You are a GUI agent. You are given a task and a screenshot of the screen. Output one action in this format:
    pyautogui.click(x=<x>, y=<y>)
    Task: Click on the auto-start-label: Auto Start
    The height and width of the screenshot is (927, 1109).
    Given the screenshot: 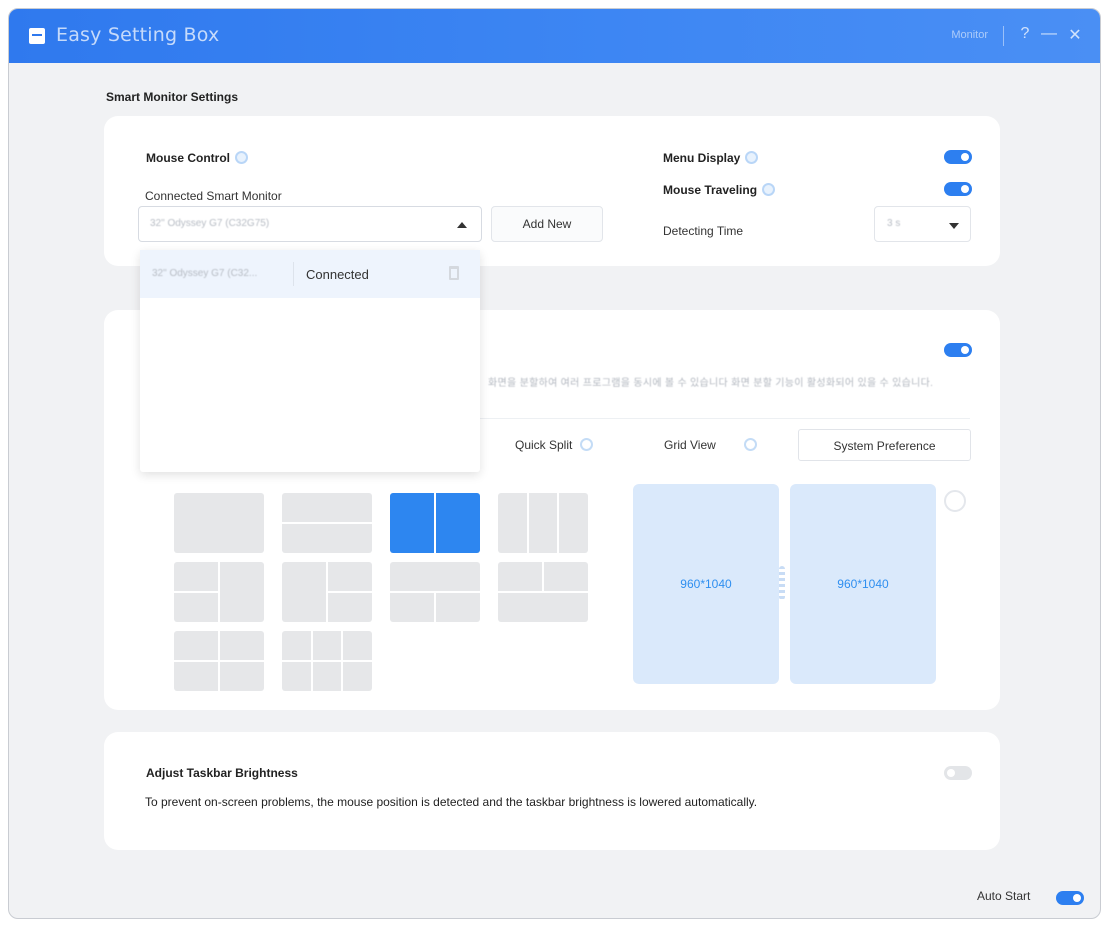 What is the action you would take?
    pyautogui.click(x=1004, y=896)
    